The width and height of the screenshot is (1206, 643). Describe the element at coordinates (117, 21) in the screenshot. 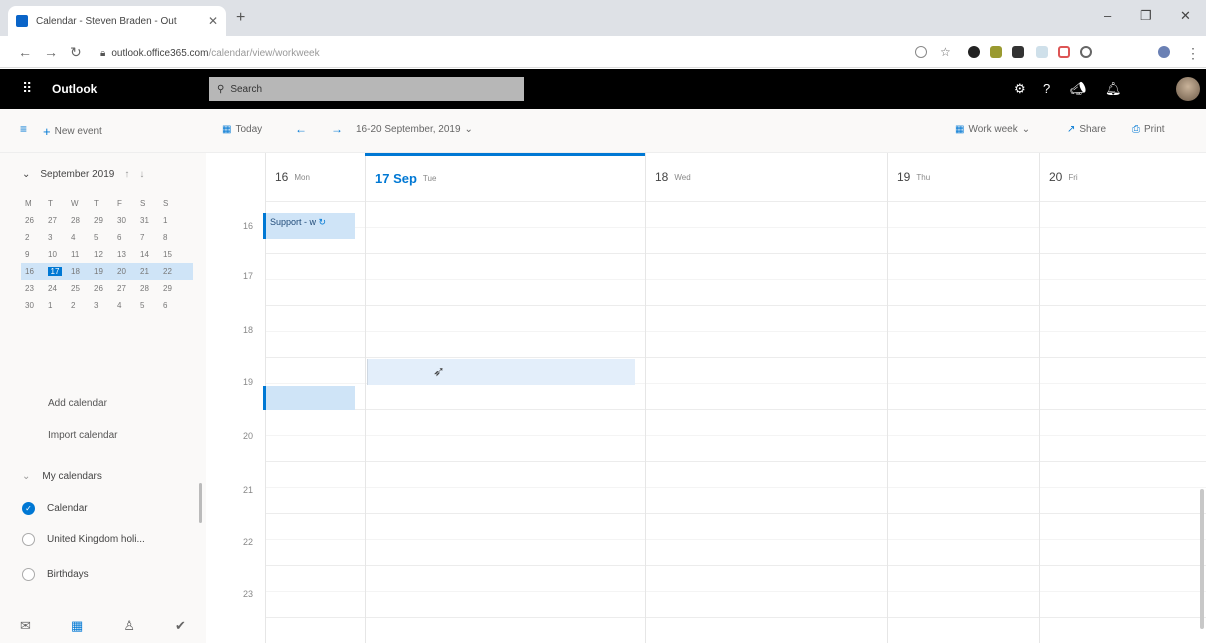

I see `browser-tab: Calendar - Steven Braden - Out ✕` at that location.